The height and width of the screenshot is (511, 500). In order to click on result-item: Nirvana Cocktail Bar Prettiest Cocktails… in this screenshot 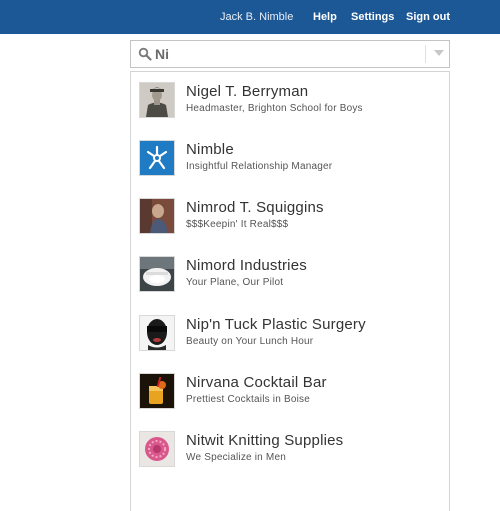, I will do `click(290, 391)`.